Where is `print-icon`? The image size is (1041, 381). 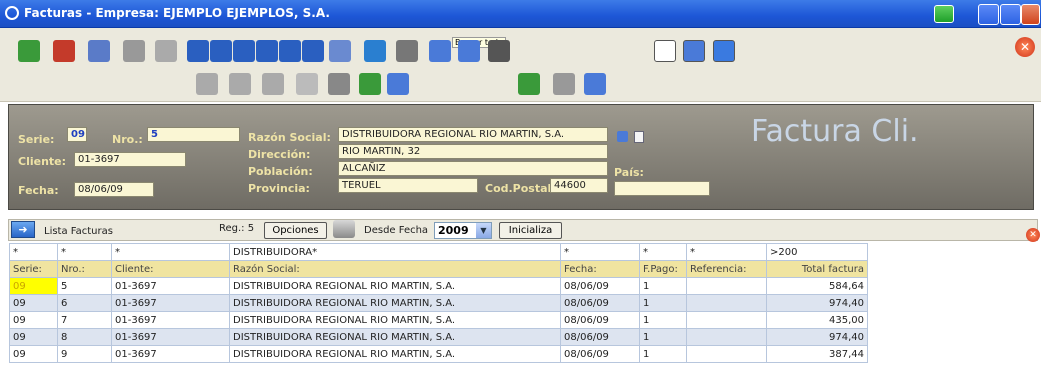 print-icon is located at coordinates (407, 51).